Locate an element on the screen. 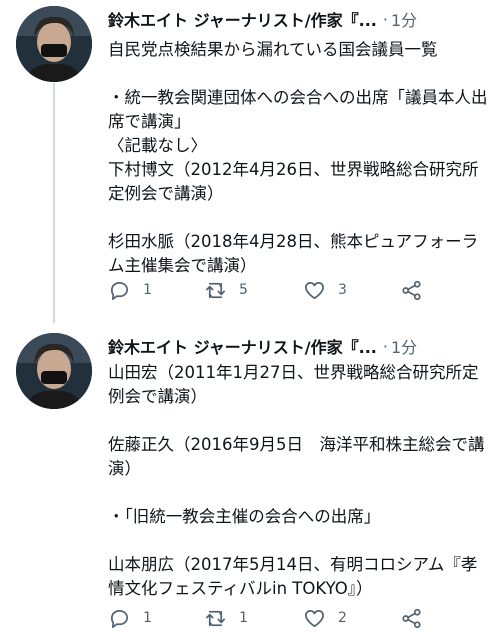  retweet-count: 1 is located at coordinates (243, 618).